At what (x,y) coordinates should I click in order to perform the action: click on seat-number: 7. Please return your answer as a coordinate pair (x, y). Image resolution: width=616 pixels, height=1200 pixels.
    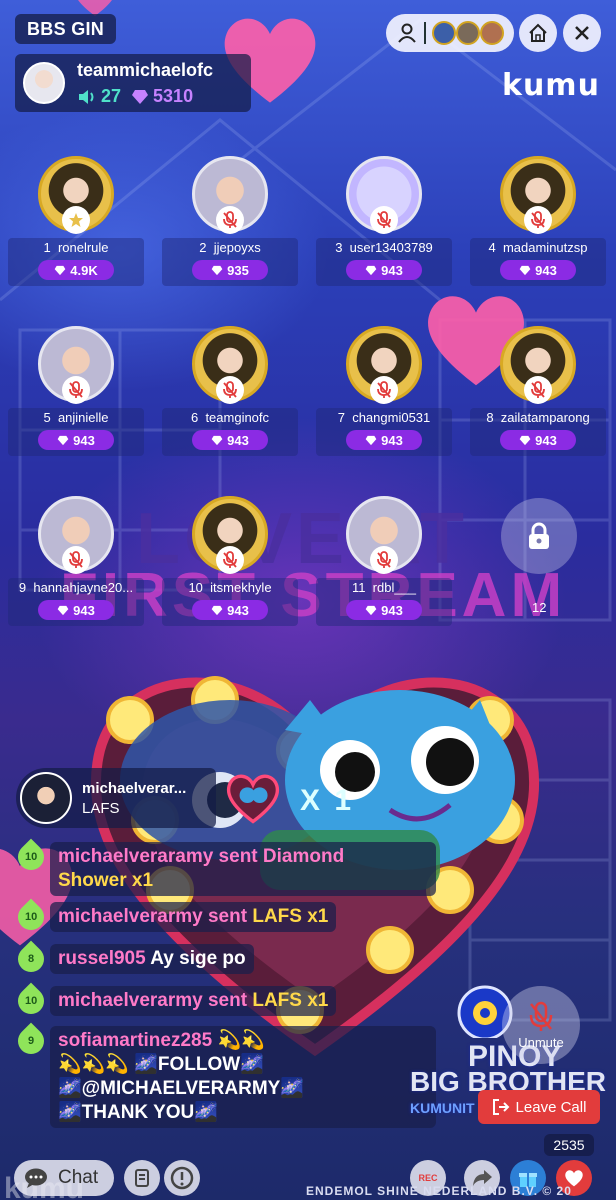
    Looking at the image, I should click on (341, 417).